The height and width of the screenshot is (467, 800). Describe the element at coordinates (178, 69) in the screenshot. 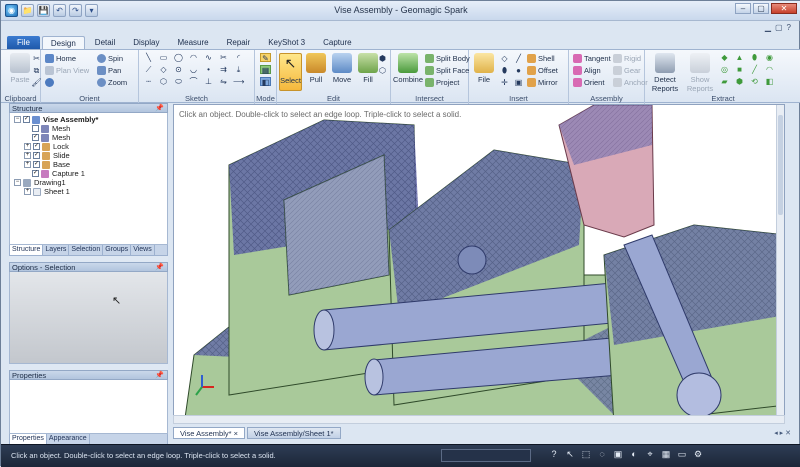

I see `three-point-circle-icon: ⊙` at that location.